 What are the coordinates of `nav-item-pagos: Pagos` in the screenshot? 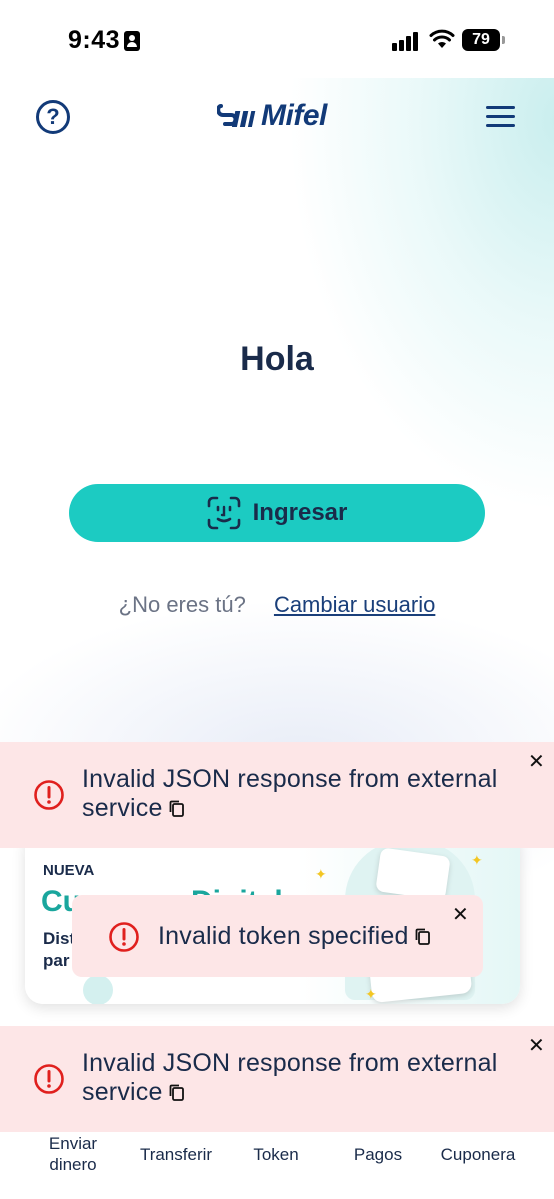 It's located at (378, 1154).